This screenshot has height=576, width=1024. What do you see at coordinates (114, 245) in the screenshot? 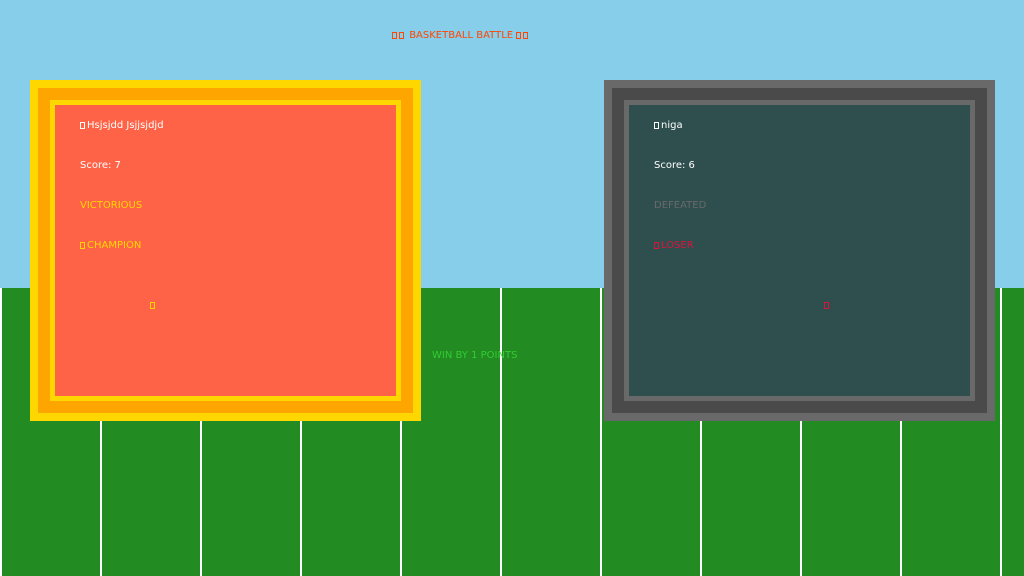
I see `winner-rank-text: CHAMPION` at bounding box center [114, 245].